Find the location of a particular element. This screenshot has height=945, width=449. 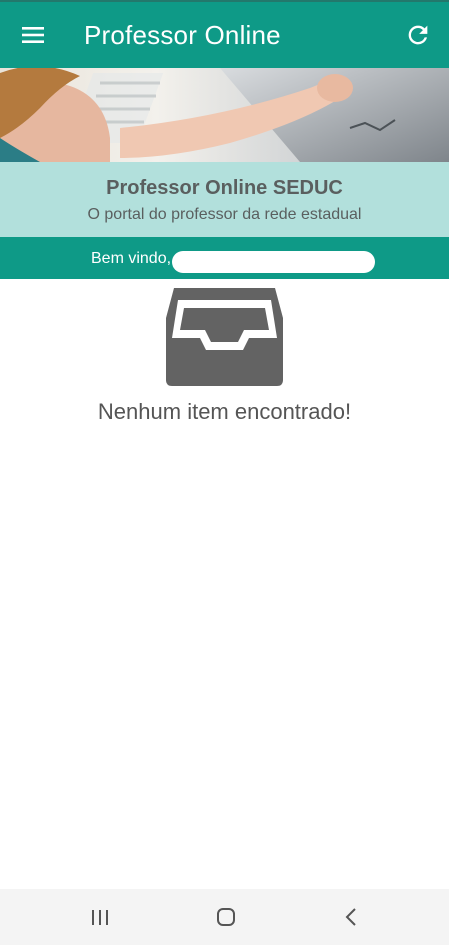

back-icon is located at coordinates (350, 917).